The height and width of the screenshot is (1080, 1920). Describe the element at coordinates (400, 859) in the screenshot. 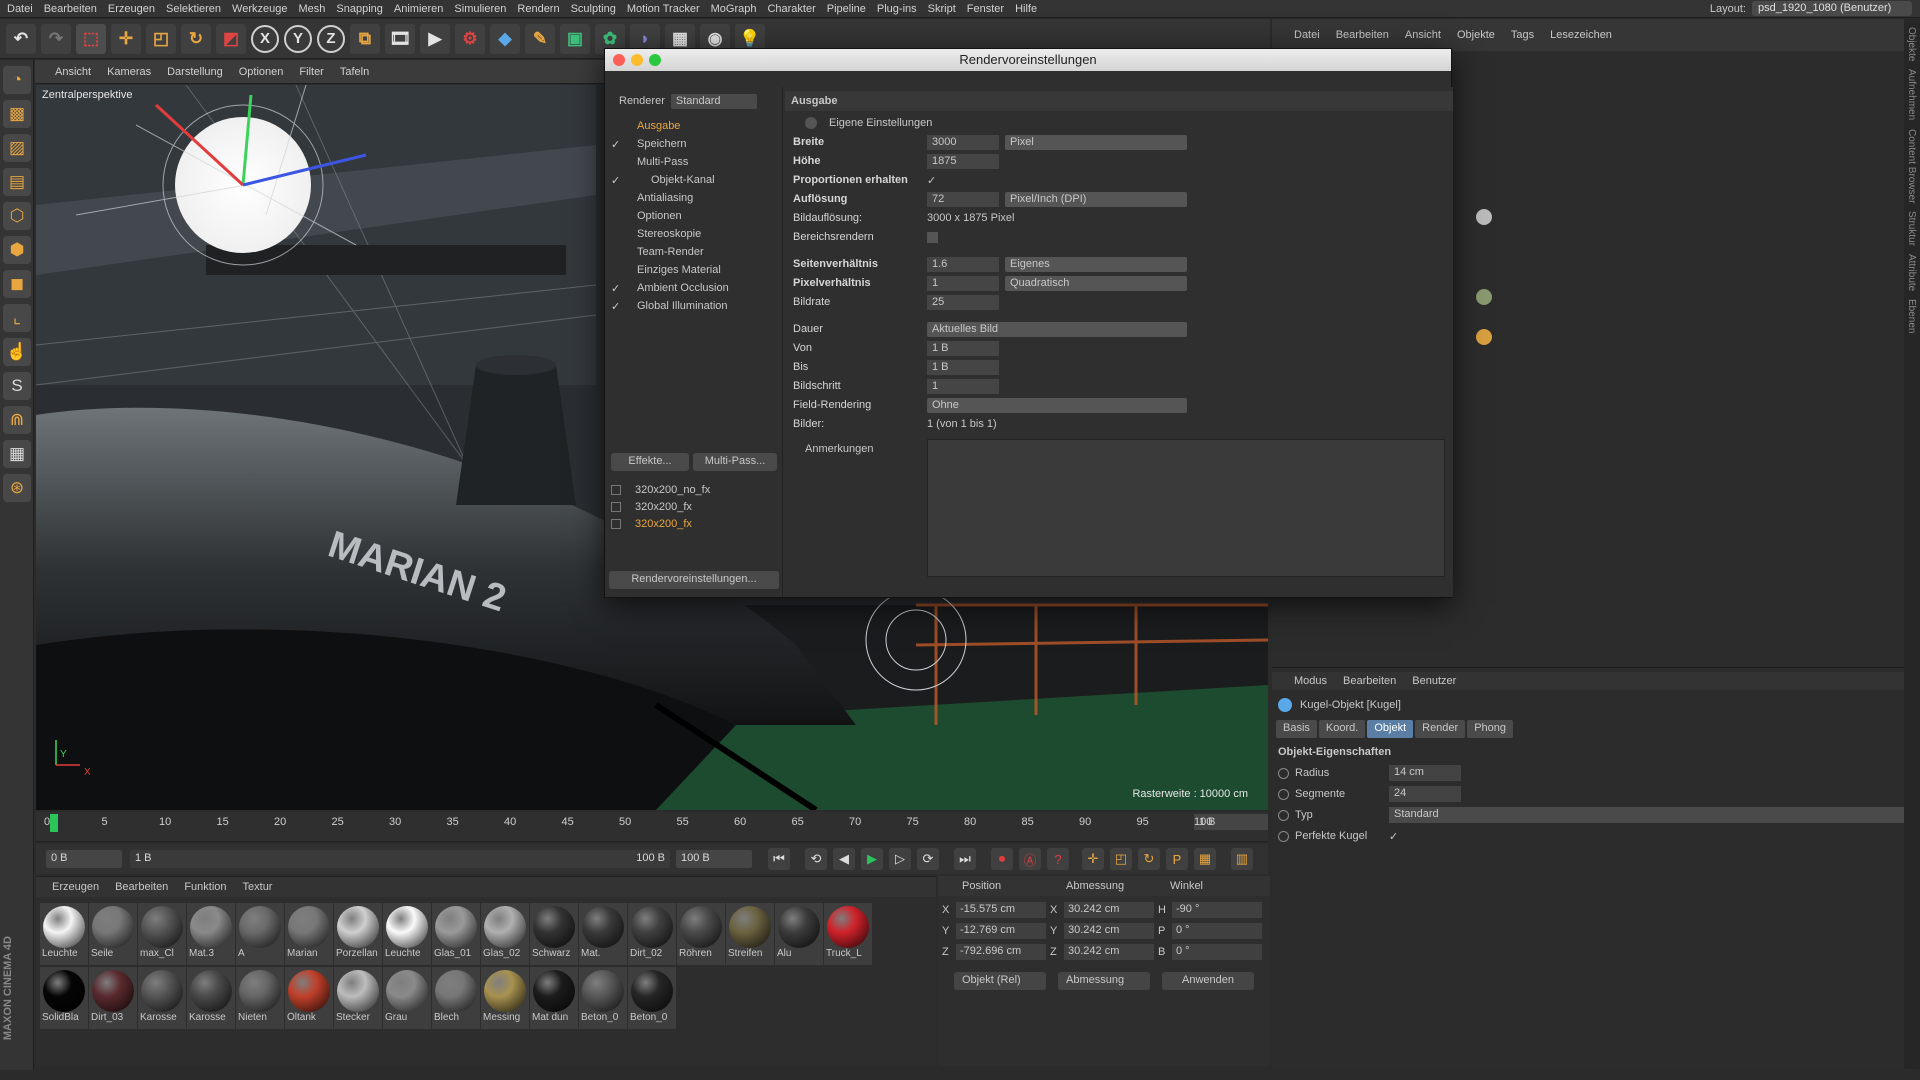

I see `range-slider: 1 B 100 B` at that location.